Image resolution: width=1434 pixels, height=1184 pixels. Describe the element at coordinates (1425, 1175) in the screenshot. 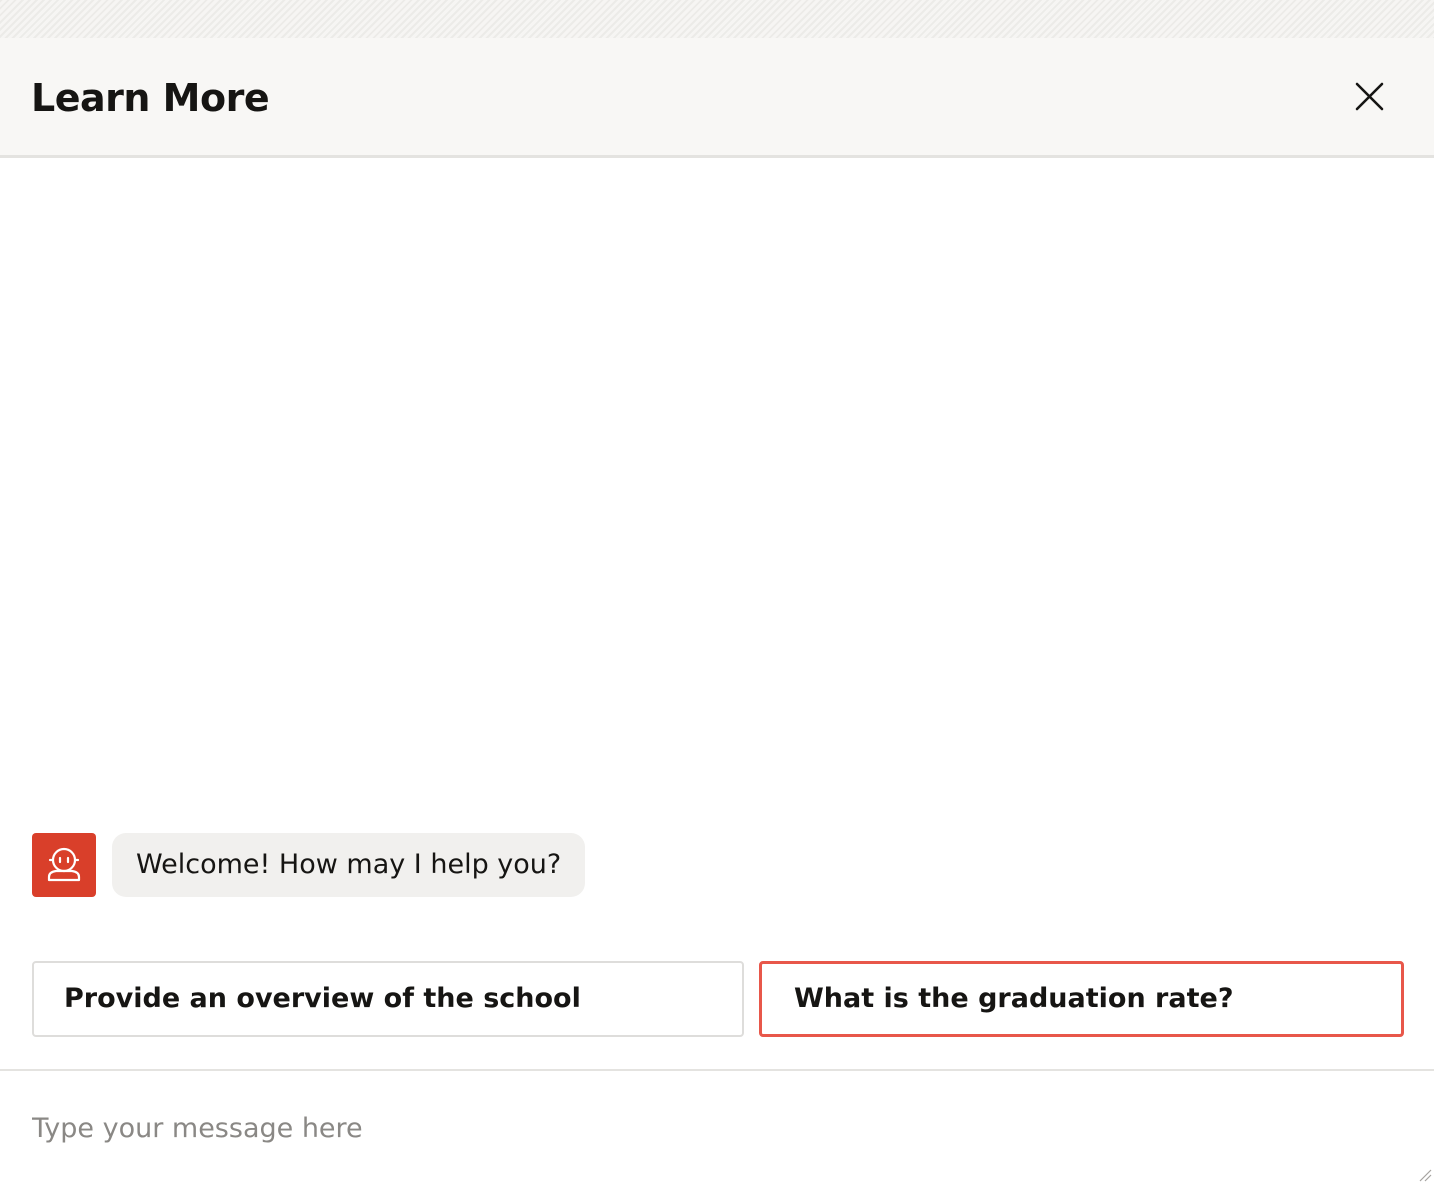

I see `resize-handle-icon` at that location.